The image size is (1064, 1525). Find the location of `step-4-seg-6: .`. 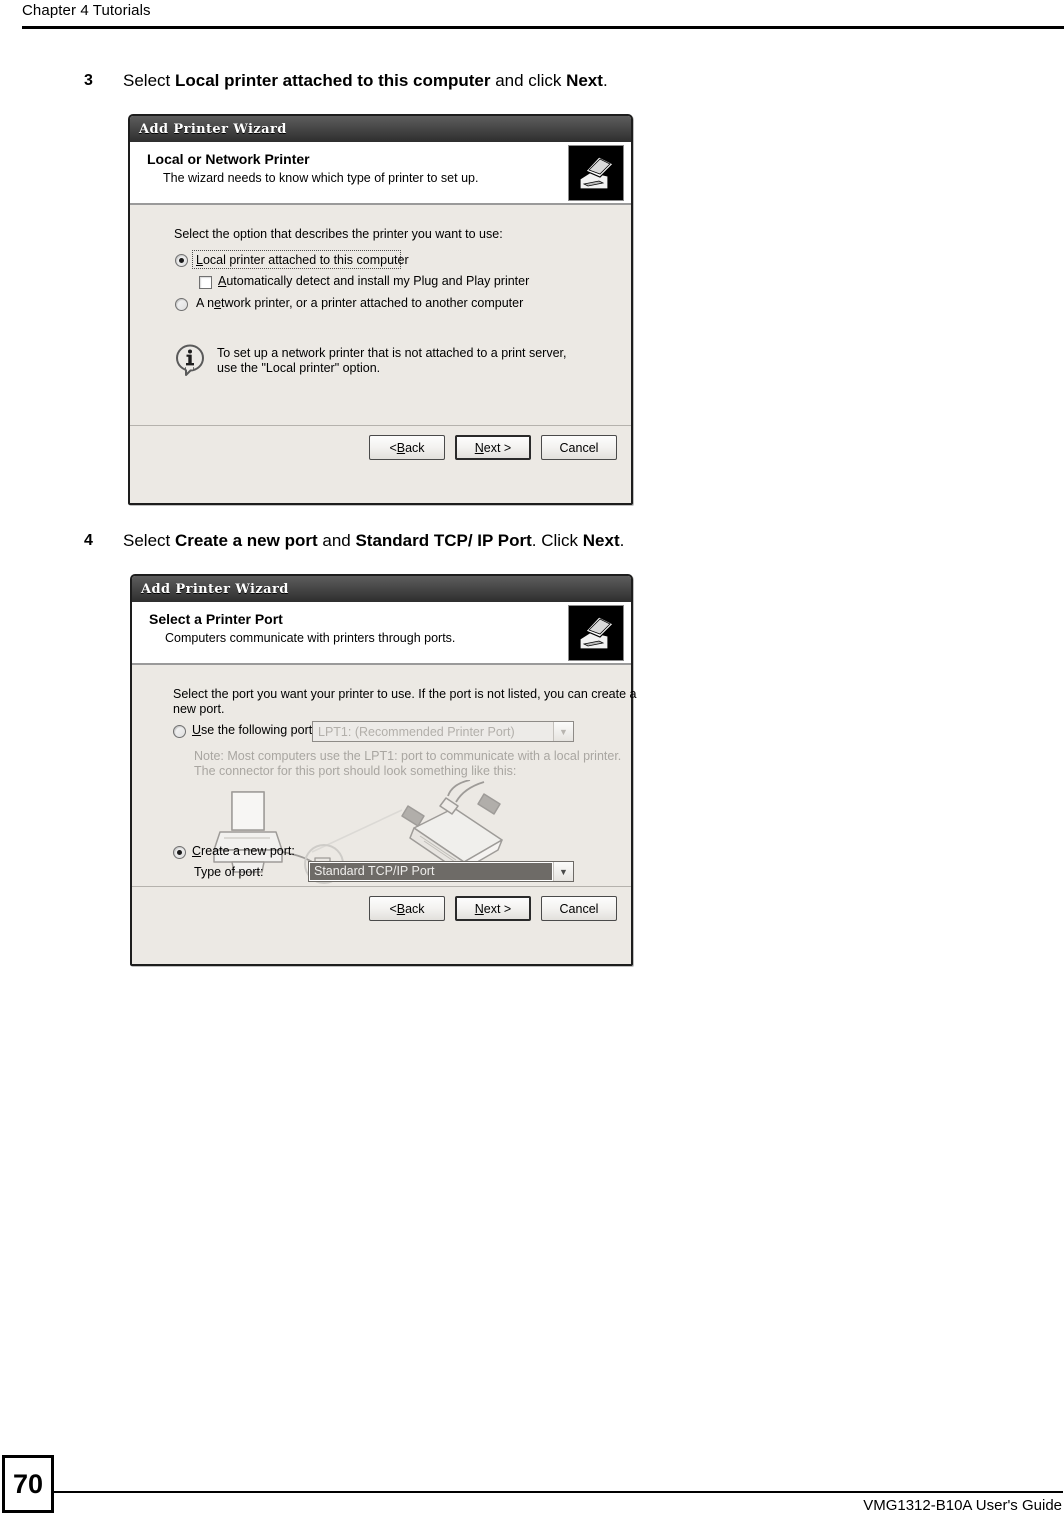

step-4-seg-6: . is located at coordinates (622, 540).